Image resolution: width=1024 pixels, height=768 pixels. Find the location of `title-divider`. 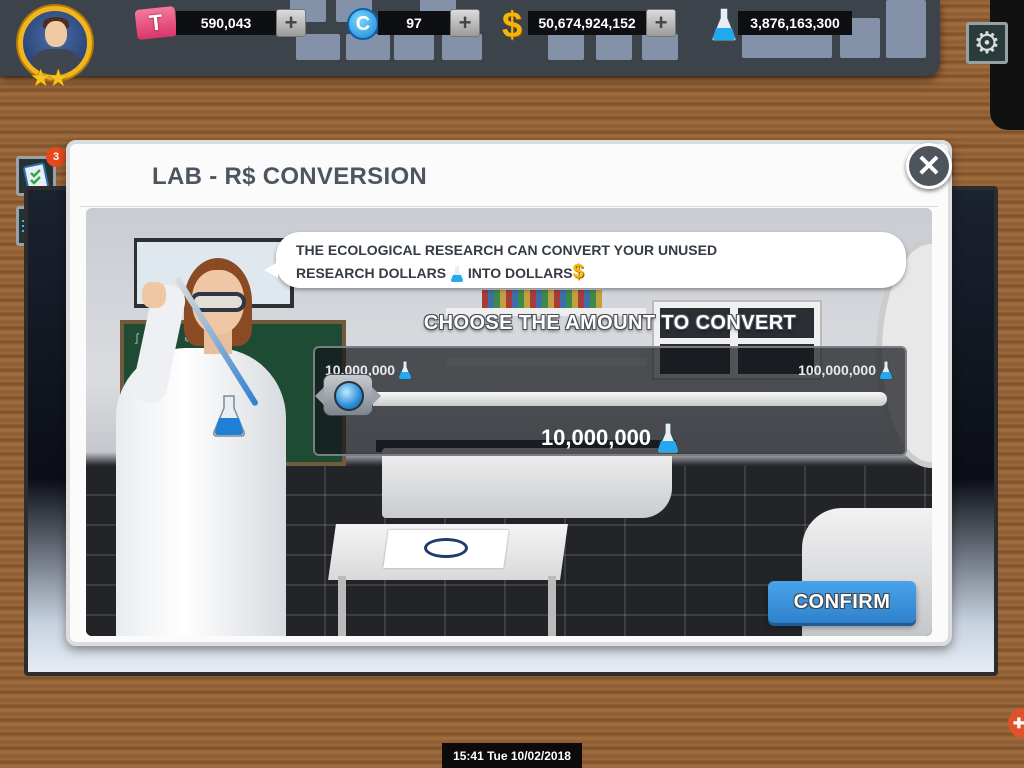

title-divider is located at coordinates (509, 206).